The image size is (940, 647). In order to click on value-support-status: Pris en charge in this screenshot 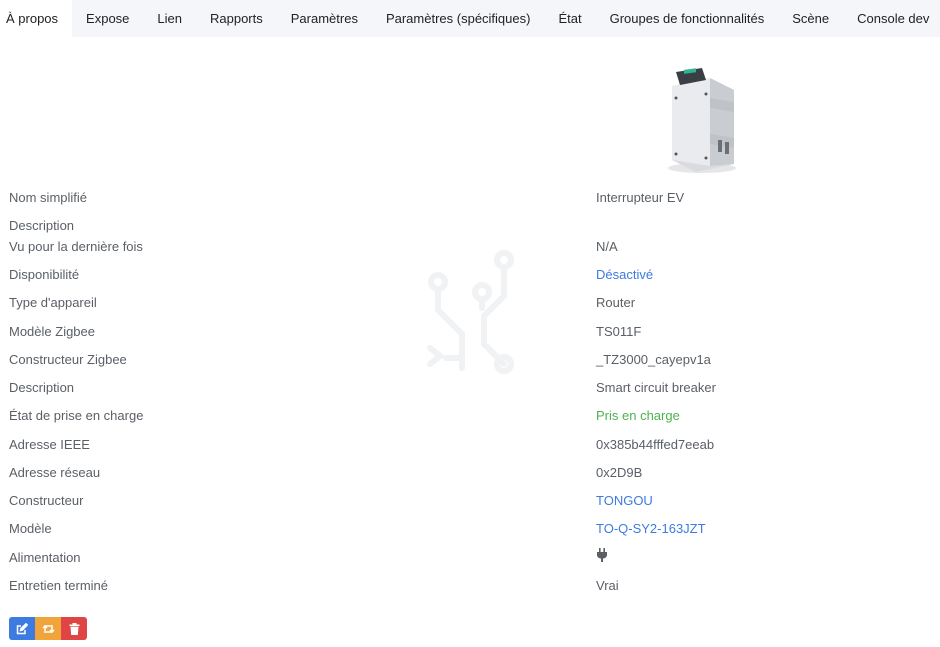, I will do `click(638, 415)`.